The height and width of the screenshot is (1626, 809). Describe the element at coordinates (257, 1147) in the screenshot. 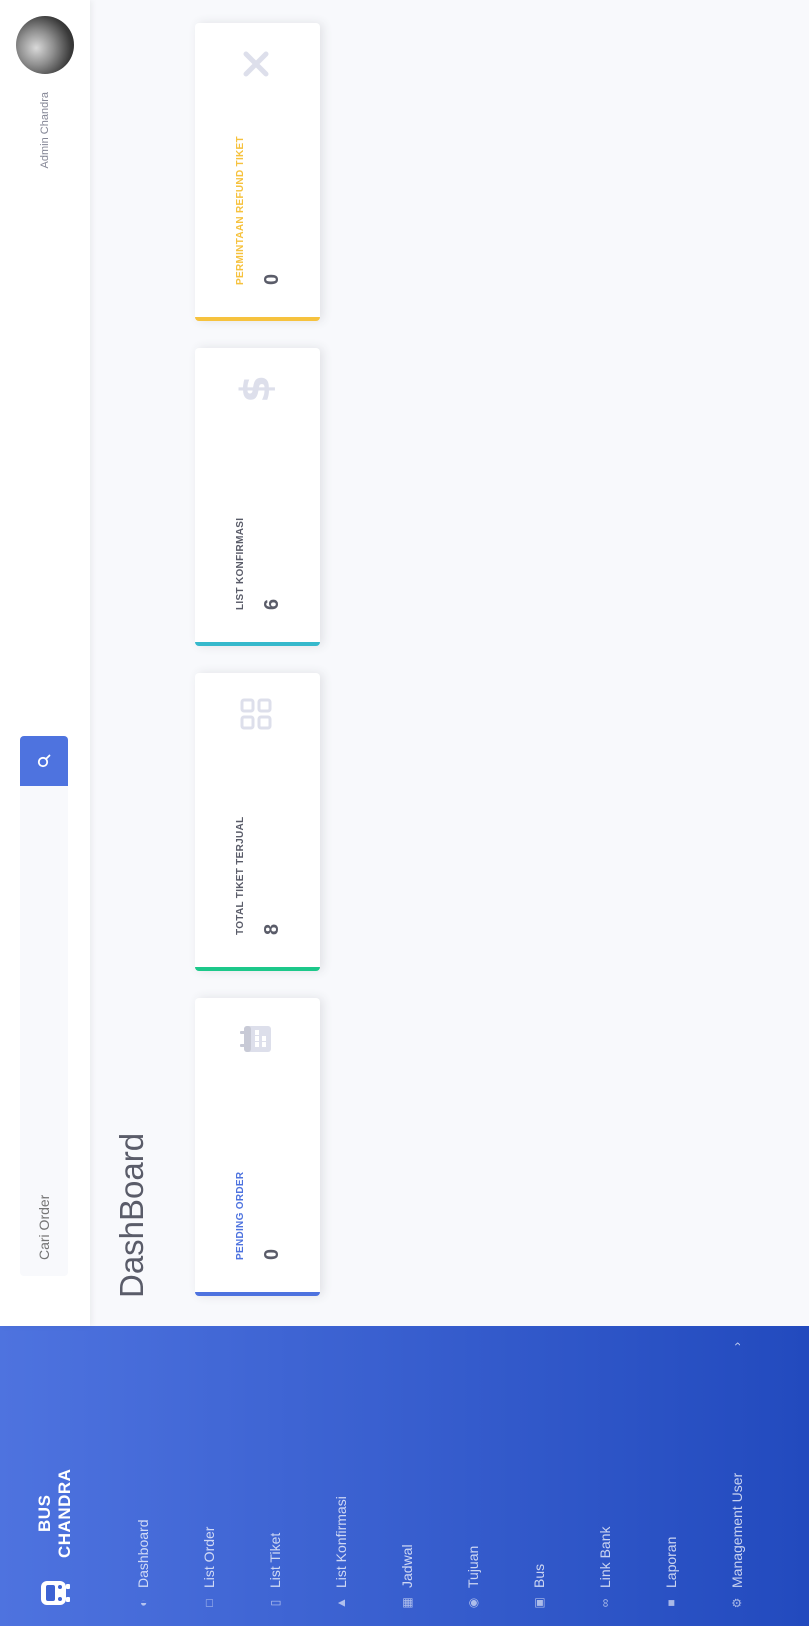

I see `card-pending-order: Pending Order 0` at that location.